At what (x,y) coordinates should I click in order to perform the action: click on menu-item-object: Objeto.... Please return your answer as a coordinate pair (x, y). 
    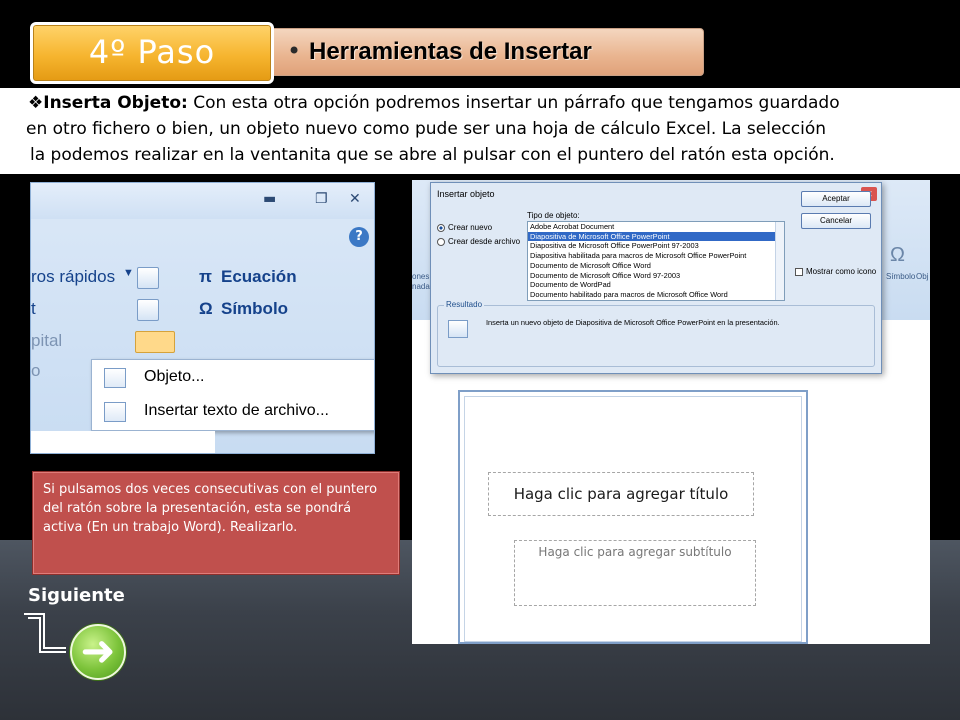
    Looking at the image, I should click on (233, 378).